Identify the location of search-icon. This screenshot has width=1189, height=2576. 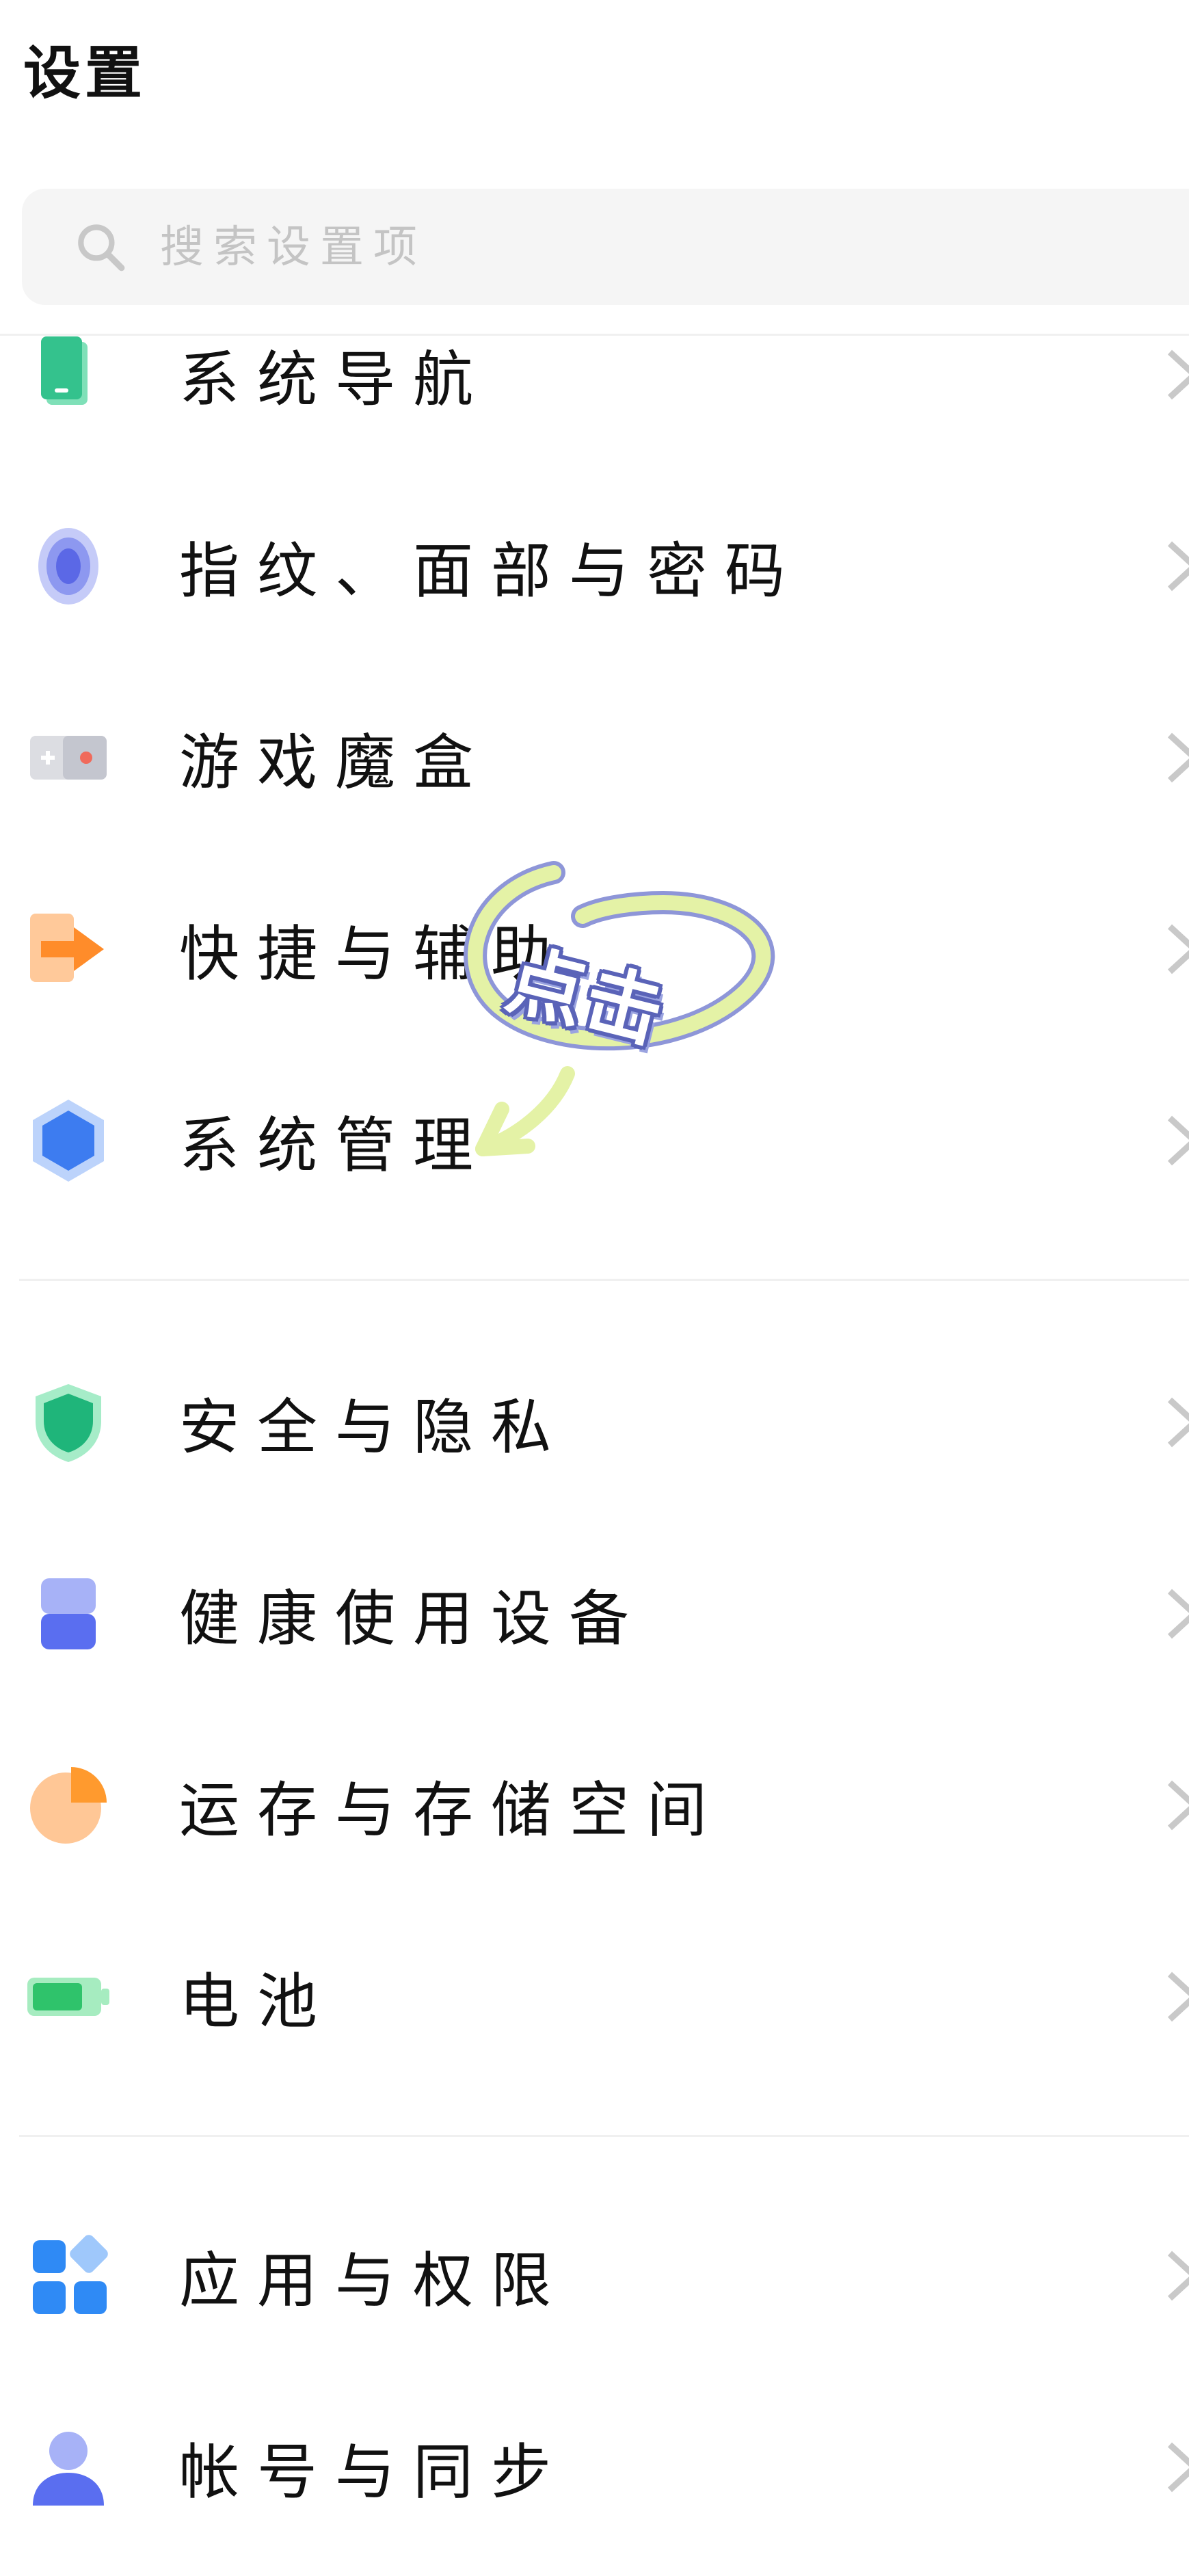
(101, 247).